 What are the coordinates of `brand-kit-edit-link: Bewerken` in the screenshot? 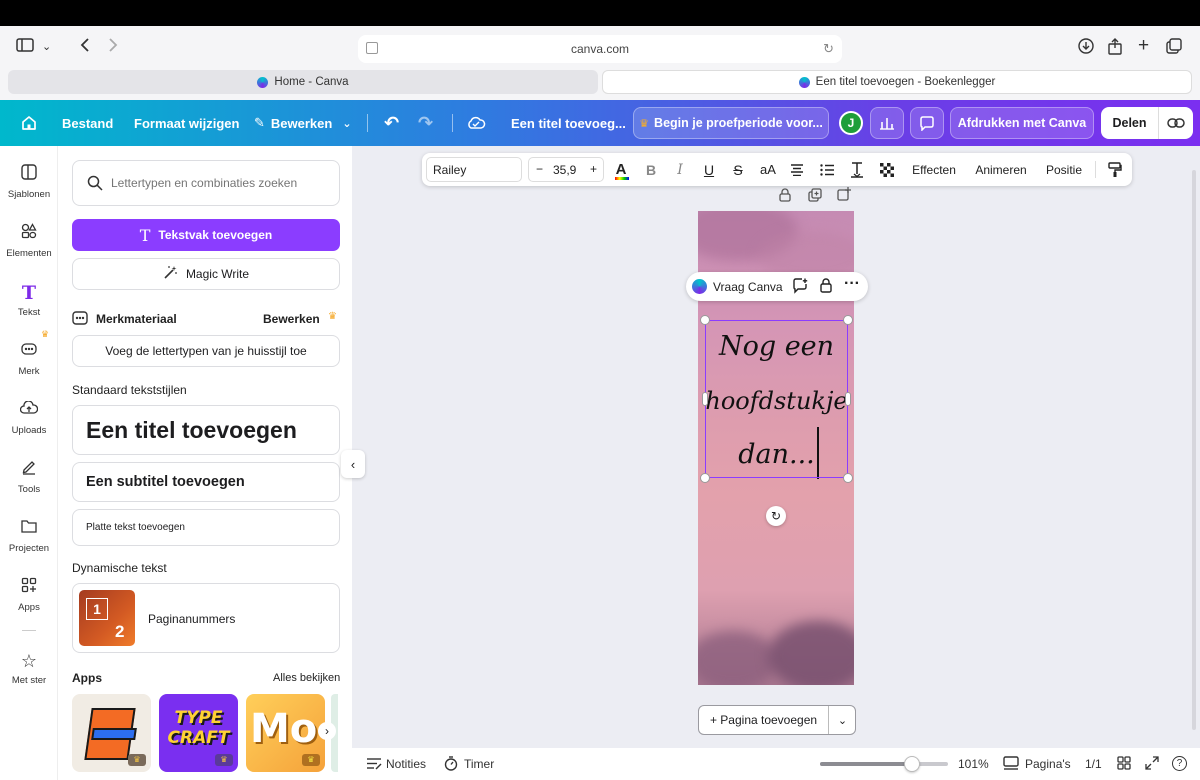 It's located at (291, 319).